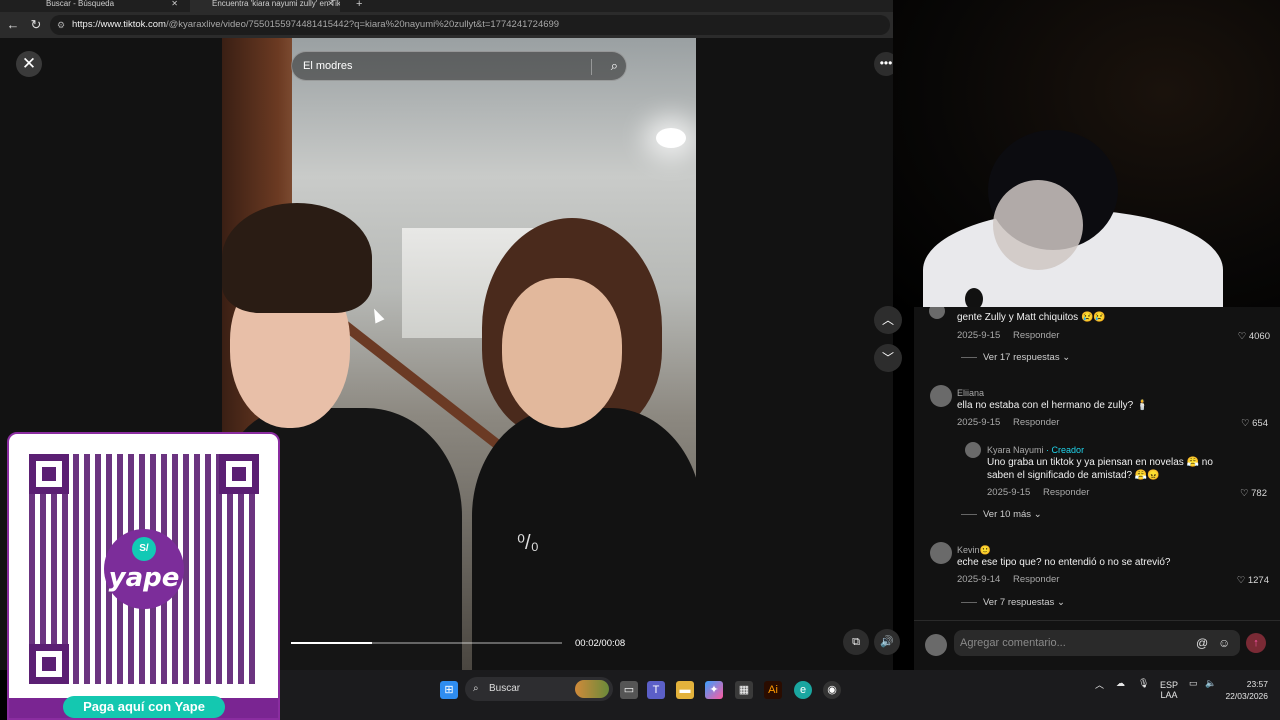 This screenshot has height=720, width=1280. What do you see at coordinates (584, 539) in the screenshot?
I see `video-person-body` at bounding box center [584, 539].